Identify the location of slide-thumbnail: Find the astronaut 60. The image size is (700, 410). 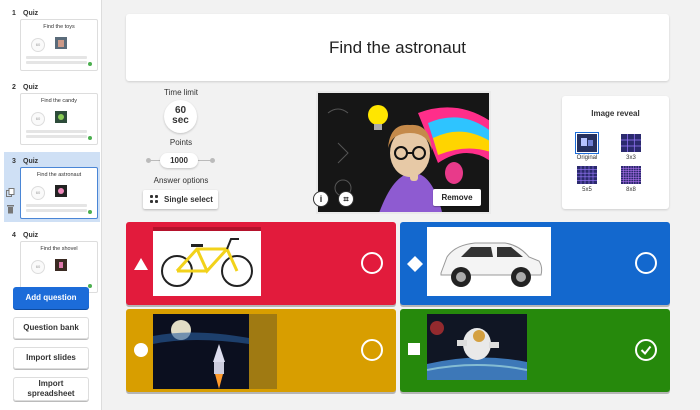
(59, 193).